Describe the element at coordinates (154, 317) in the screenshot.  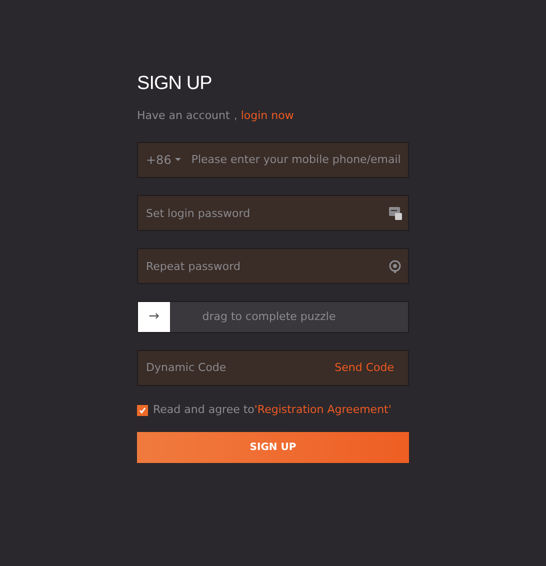
I see `slider-handle: →` at that location.